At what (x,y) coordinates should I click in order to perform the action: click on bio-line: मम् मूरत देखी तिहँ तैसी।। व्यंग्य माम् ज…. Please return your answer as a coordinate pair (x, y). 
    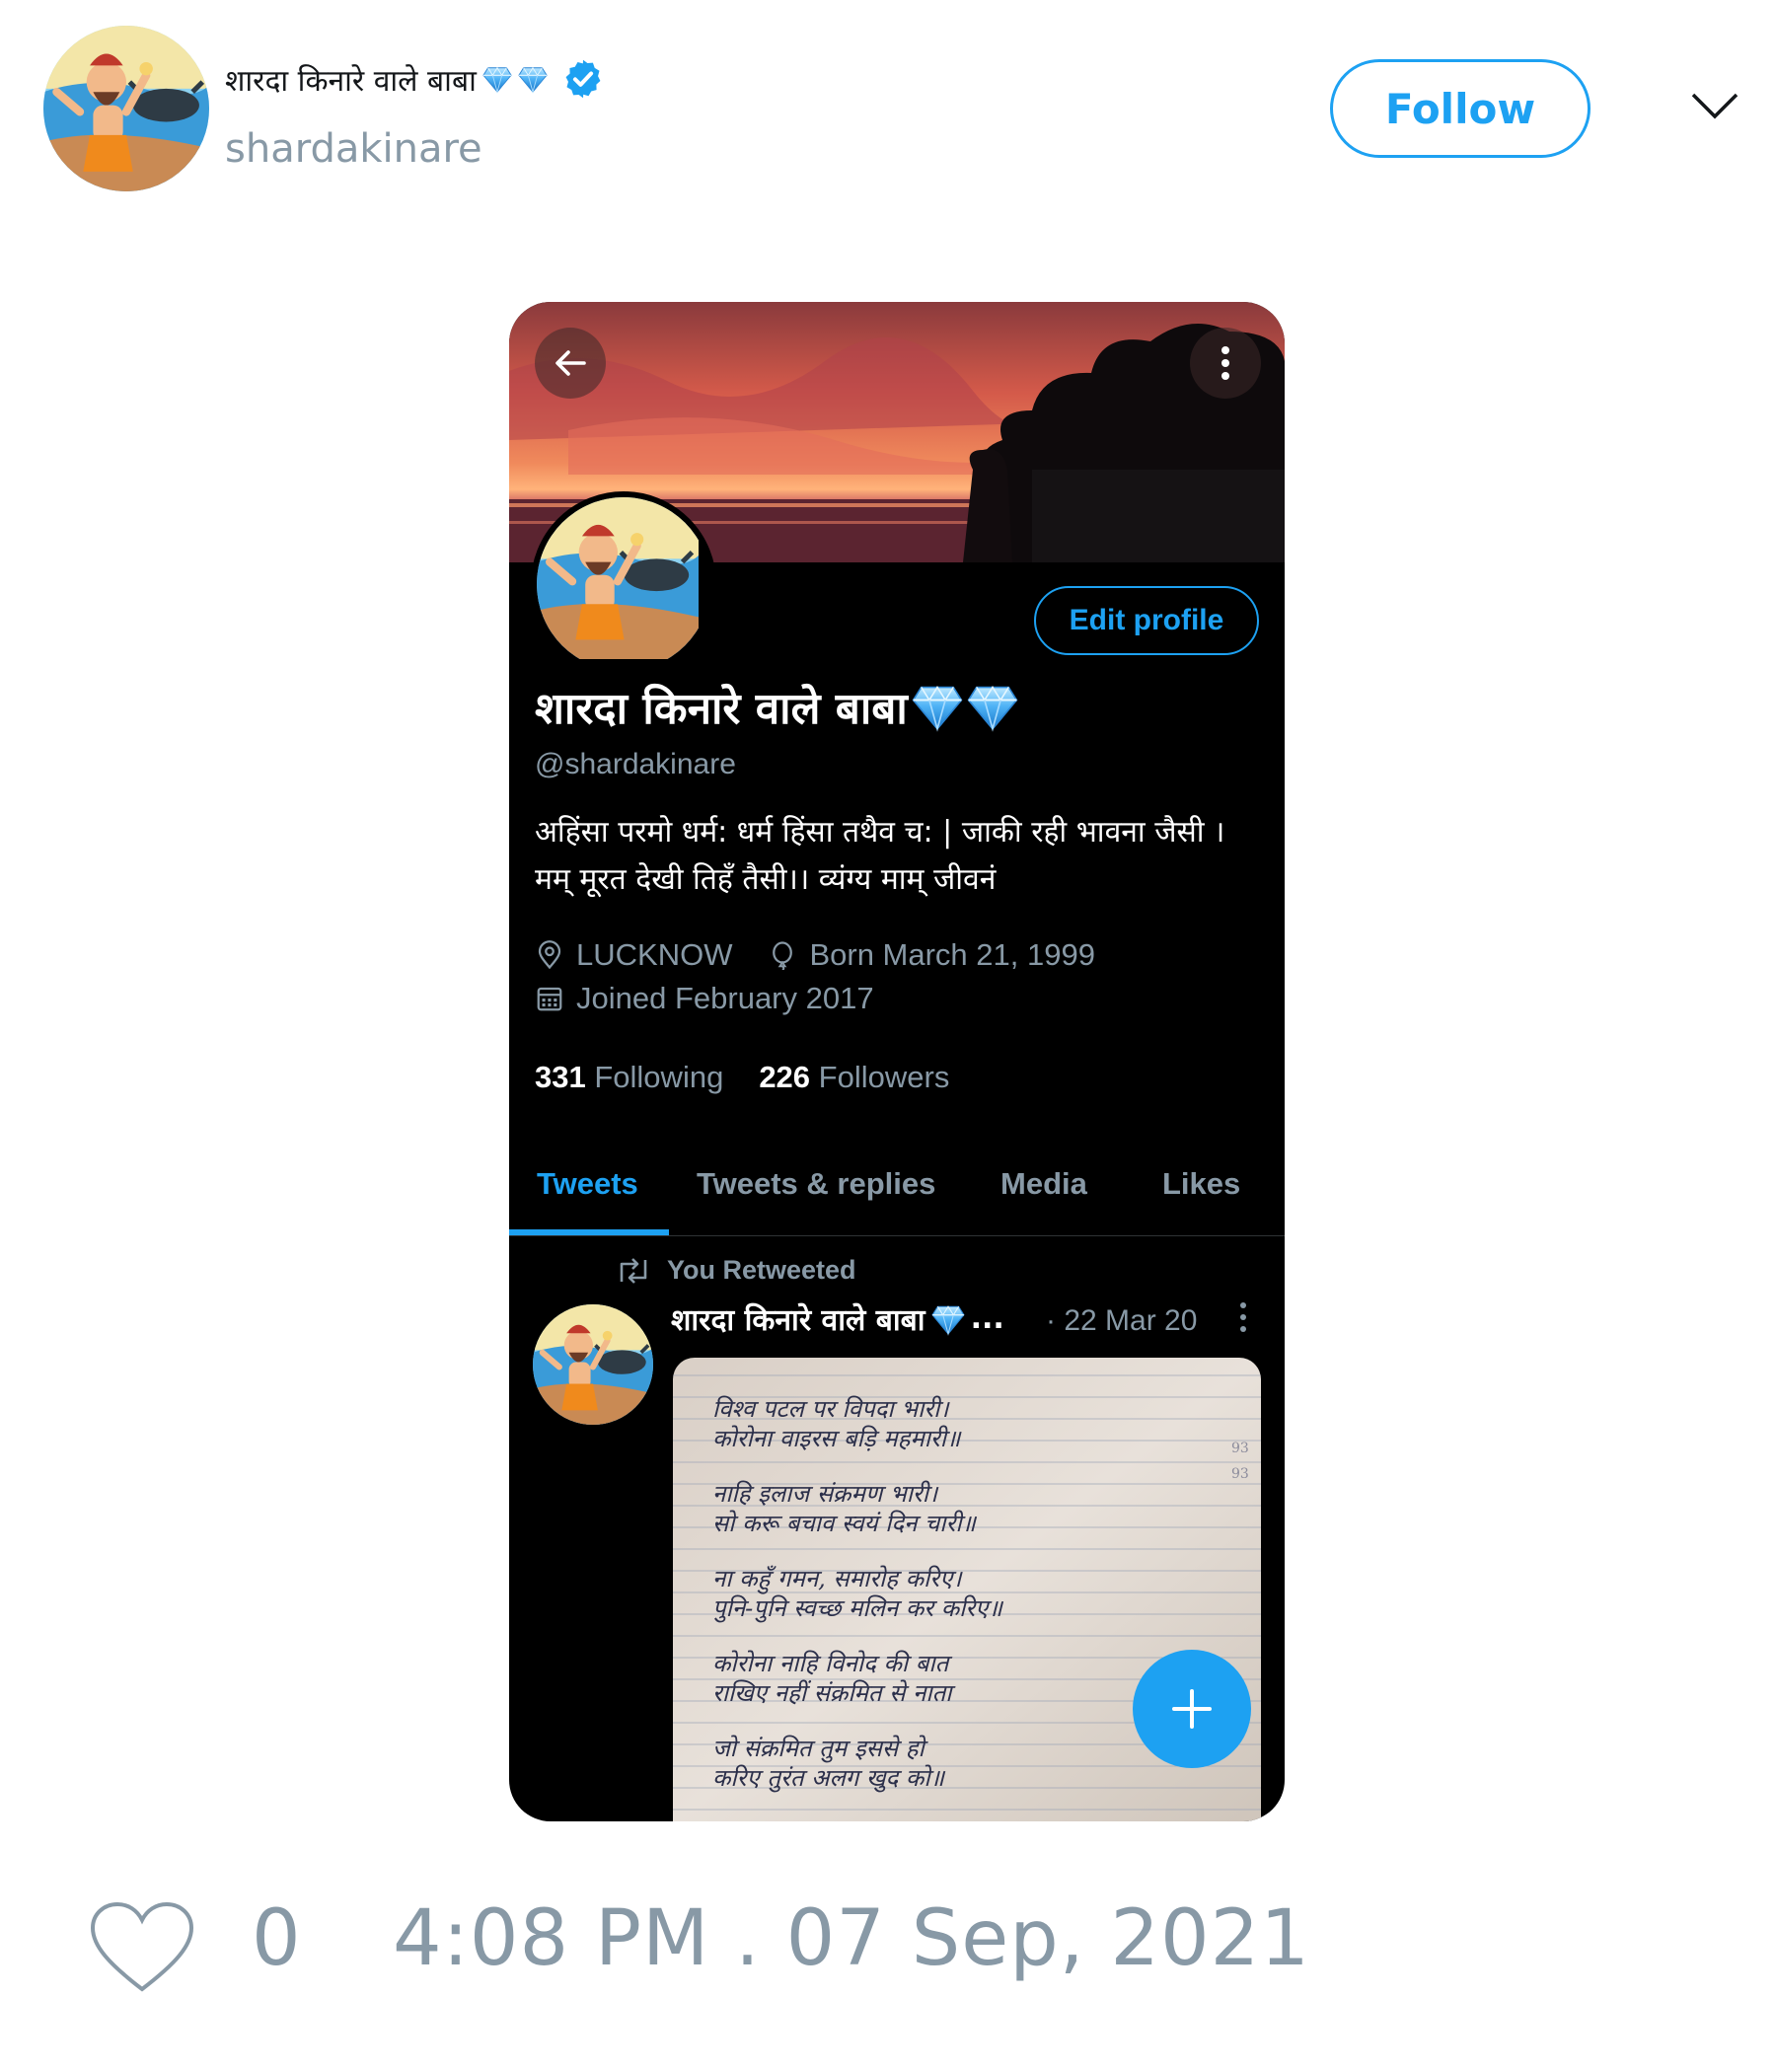
    Looking at the image, I should click on (766, 880).